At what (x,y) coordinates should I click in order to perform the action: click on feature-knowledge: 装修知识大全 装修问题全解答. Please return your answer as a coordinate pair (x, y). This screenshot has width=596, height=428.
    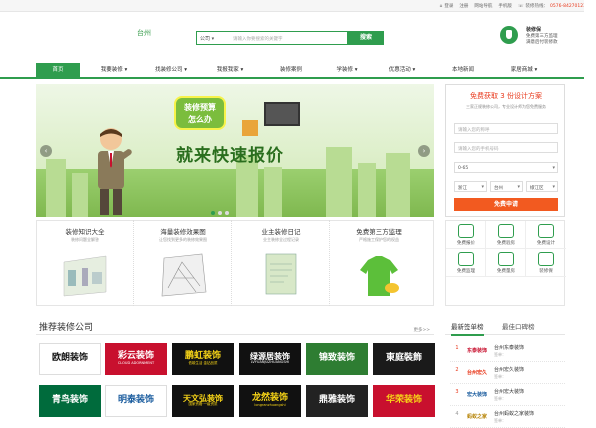
    Looking at the image, I should click on (85, 263).